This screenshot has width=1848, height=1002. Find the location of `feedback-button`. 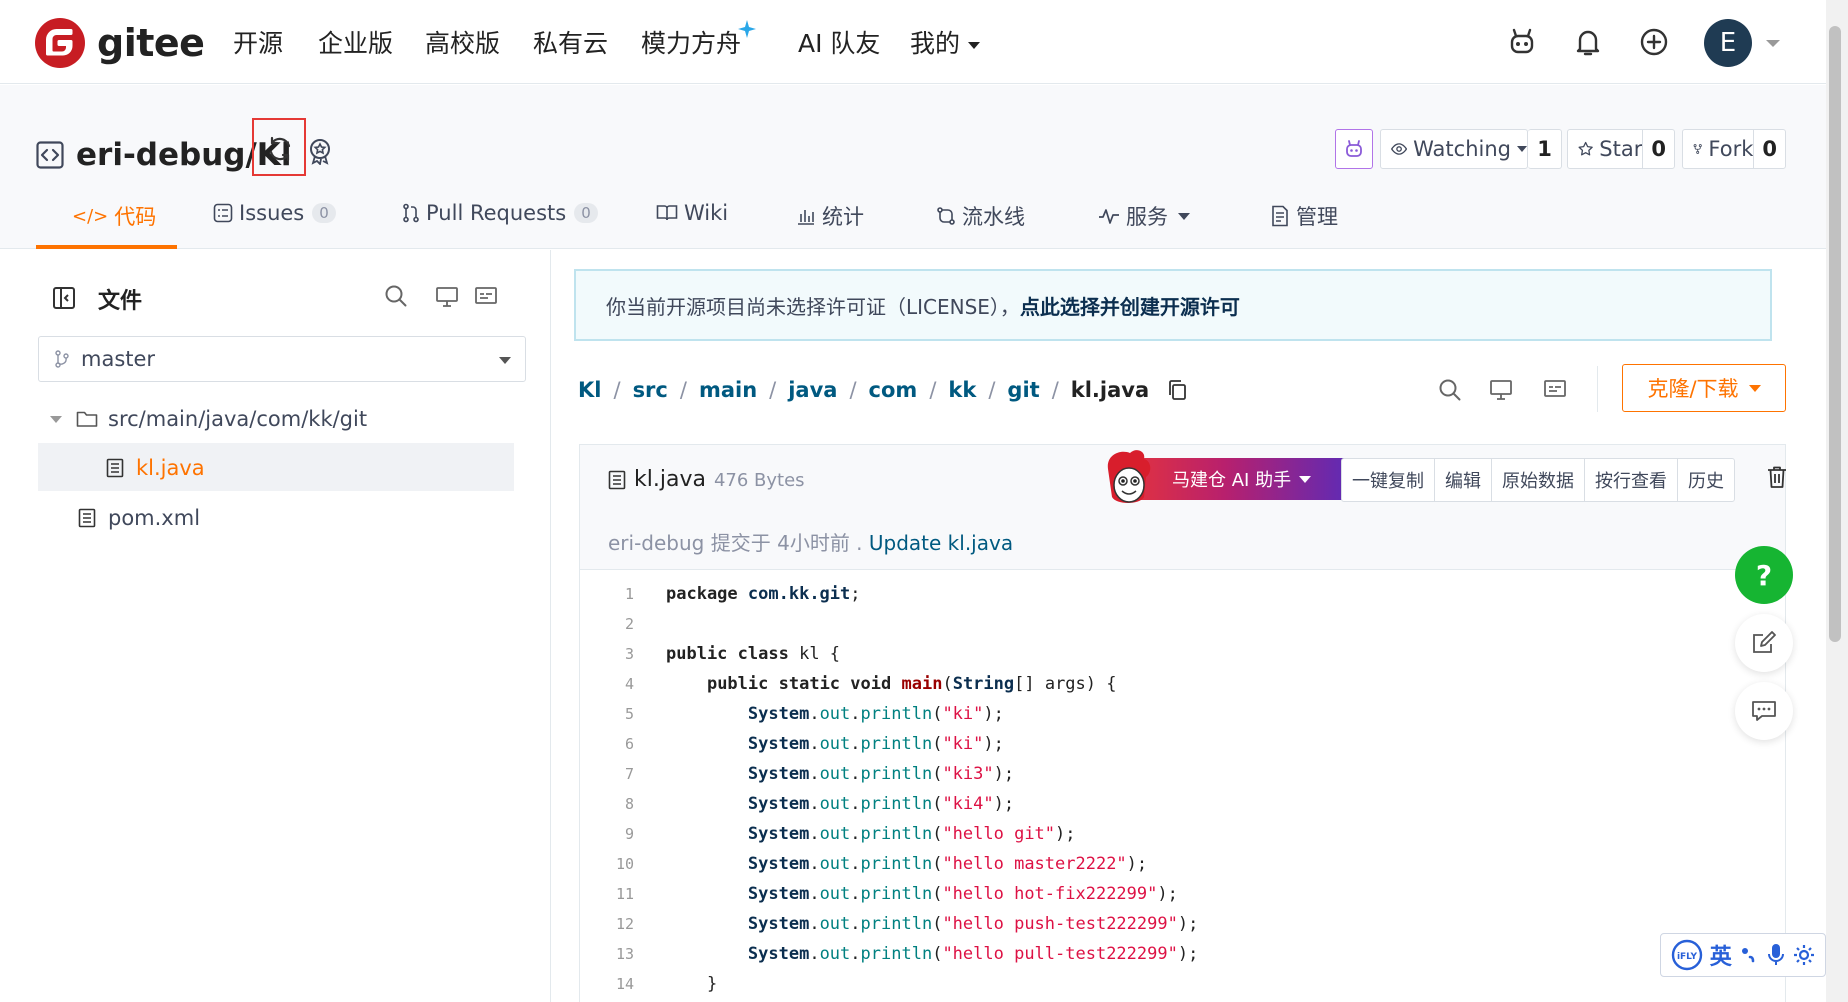

feedback-button is located at coordinates (1764, 643).